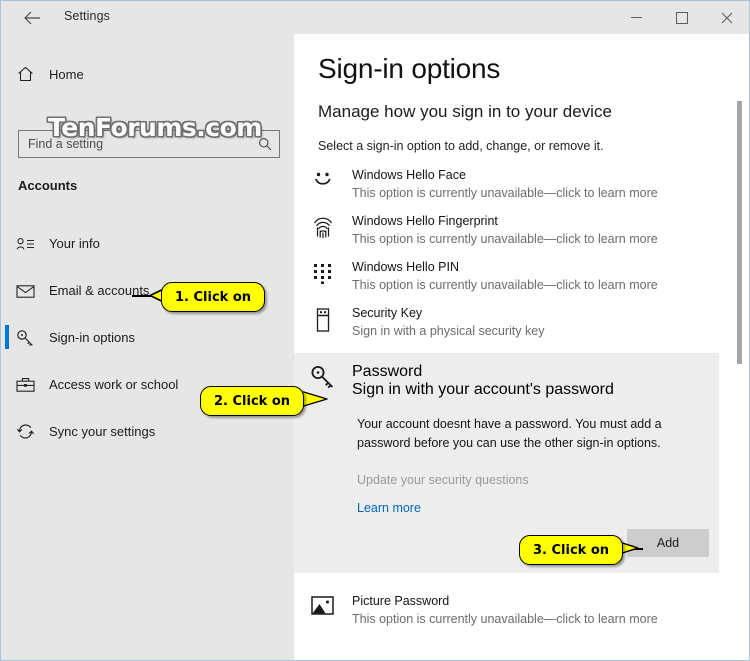 The image size is (750, 661). I want to click on sidebar-item-label: Sync your settings, so click(102, 431).